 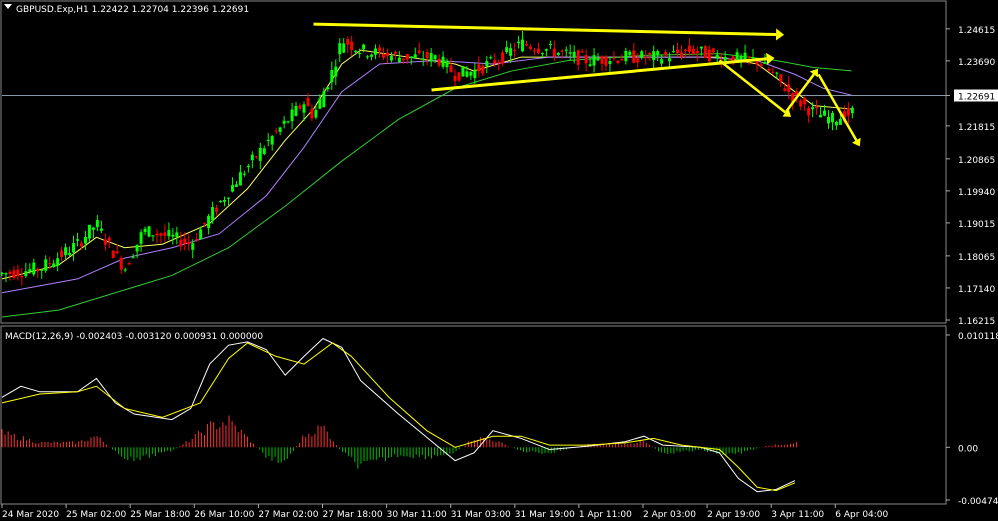 What do you see at coordinates (976, 98) in the screenshot?
I see `current-price-label: 1.22691` at bounding box center [976, 98].